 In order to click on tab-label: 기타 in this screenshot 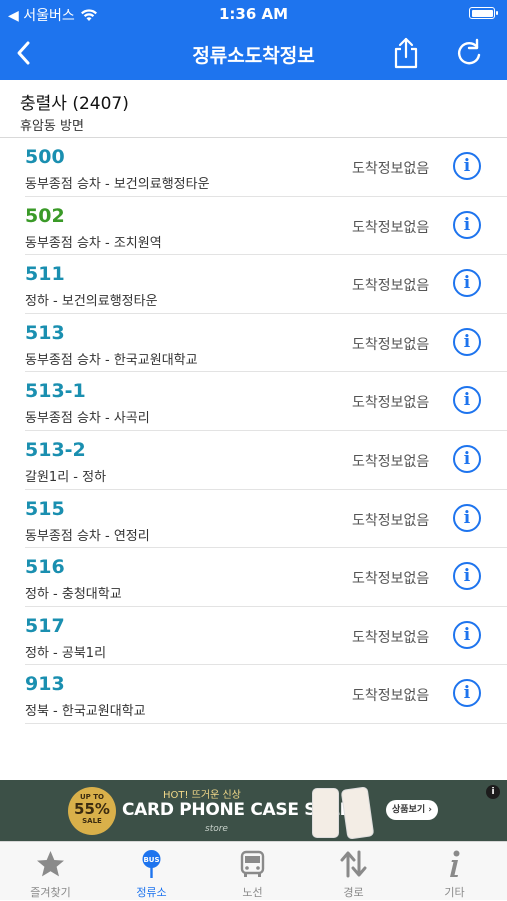, I will do `click(454, 892)`.